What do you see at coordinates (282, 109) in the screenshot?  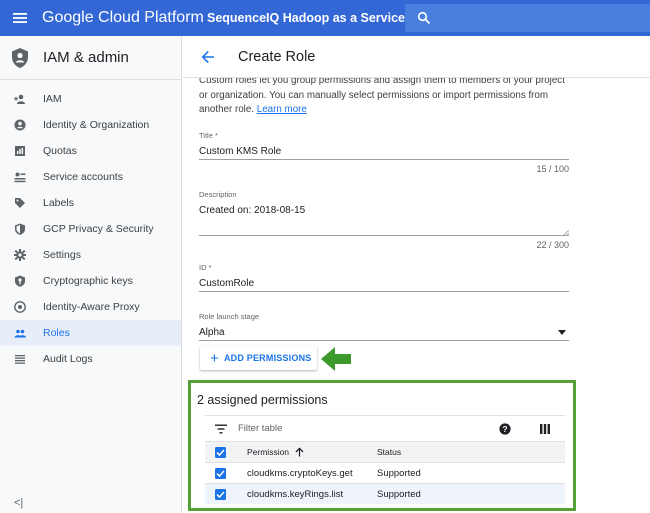 I see `learn-more-link: Learn more` at bounding box center [282, 109].